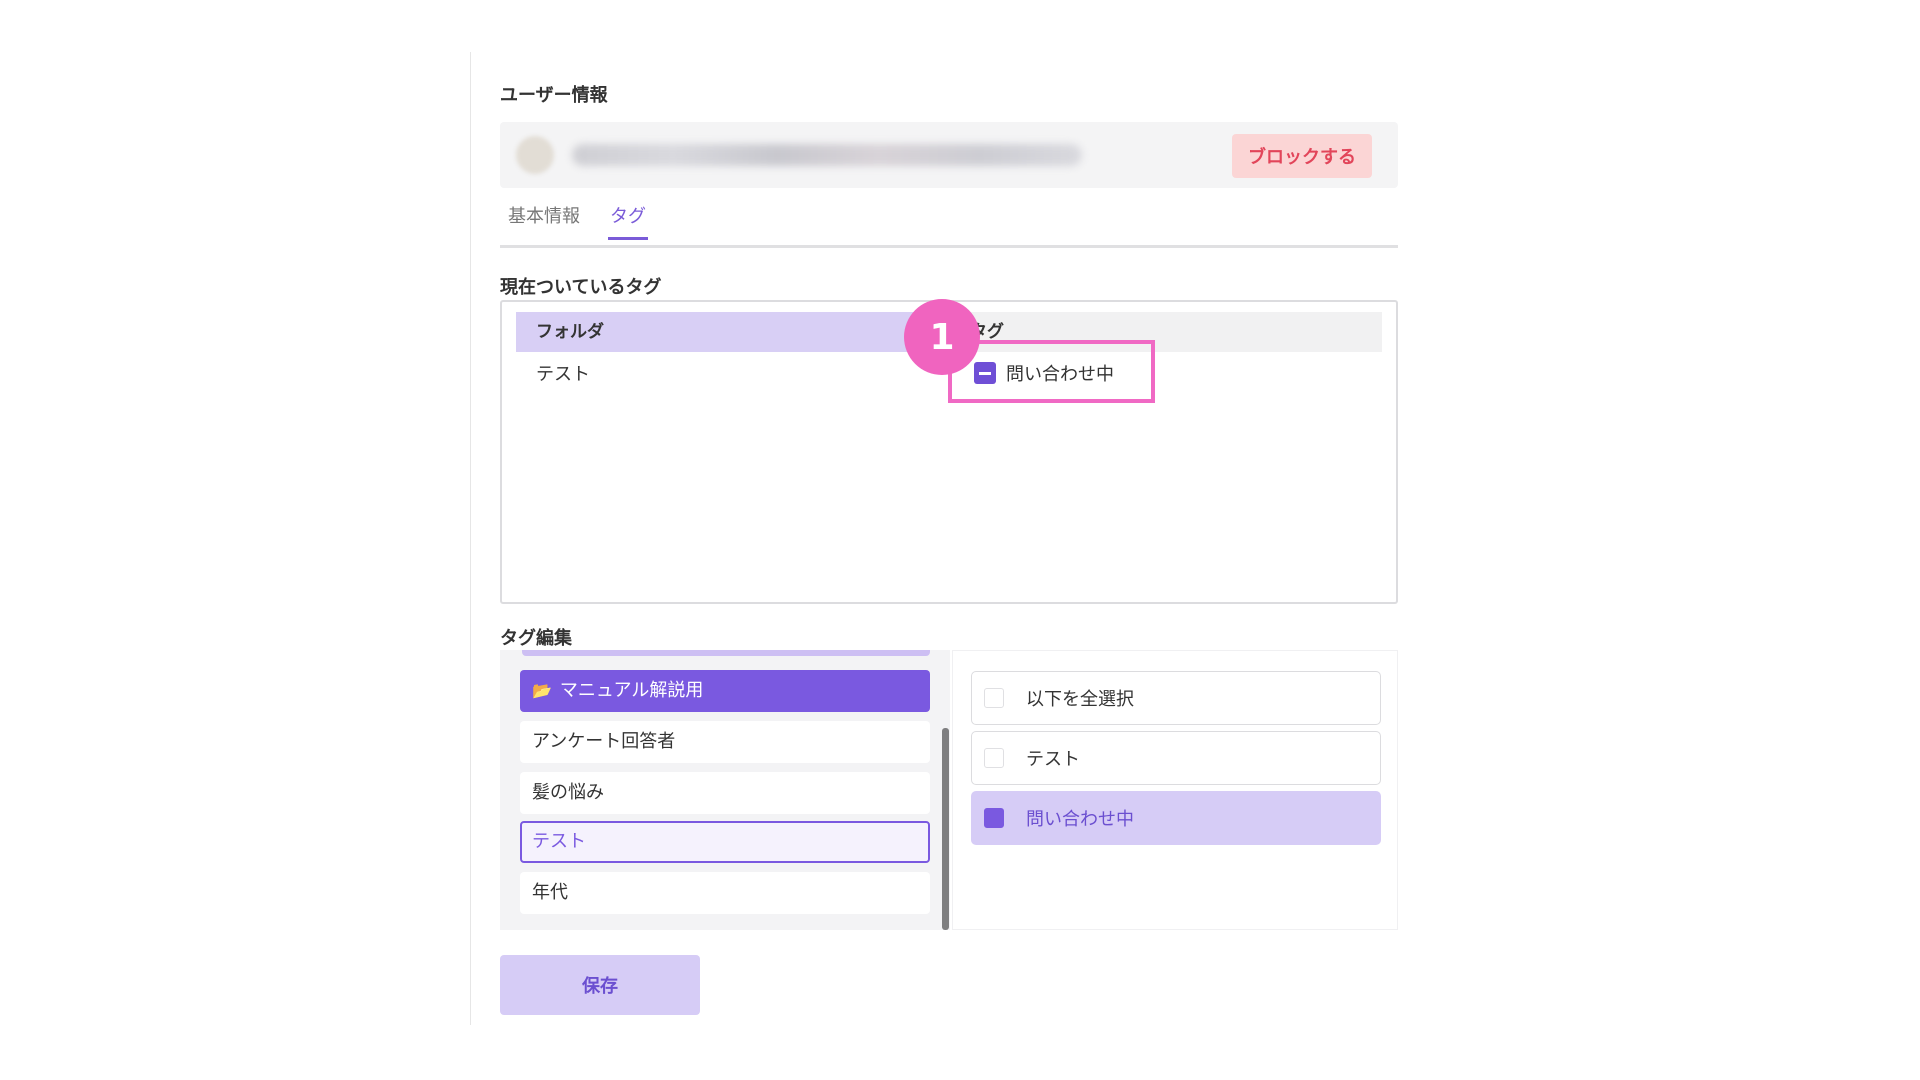  I want to click on user-bar: ブロックする, so click(949, 155).